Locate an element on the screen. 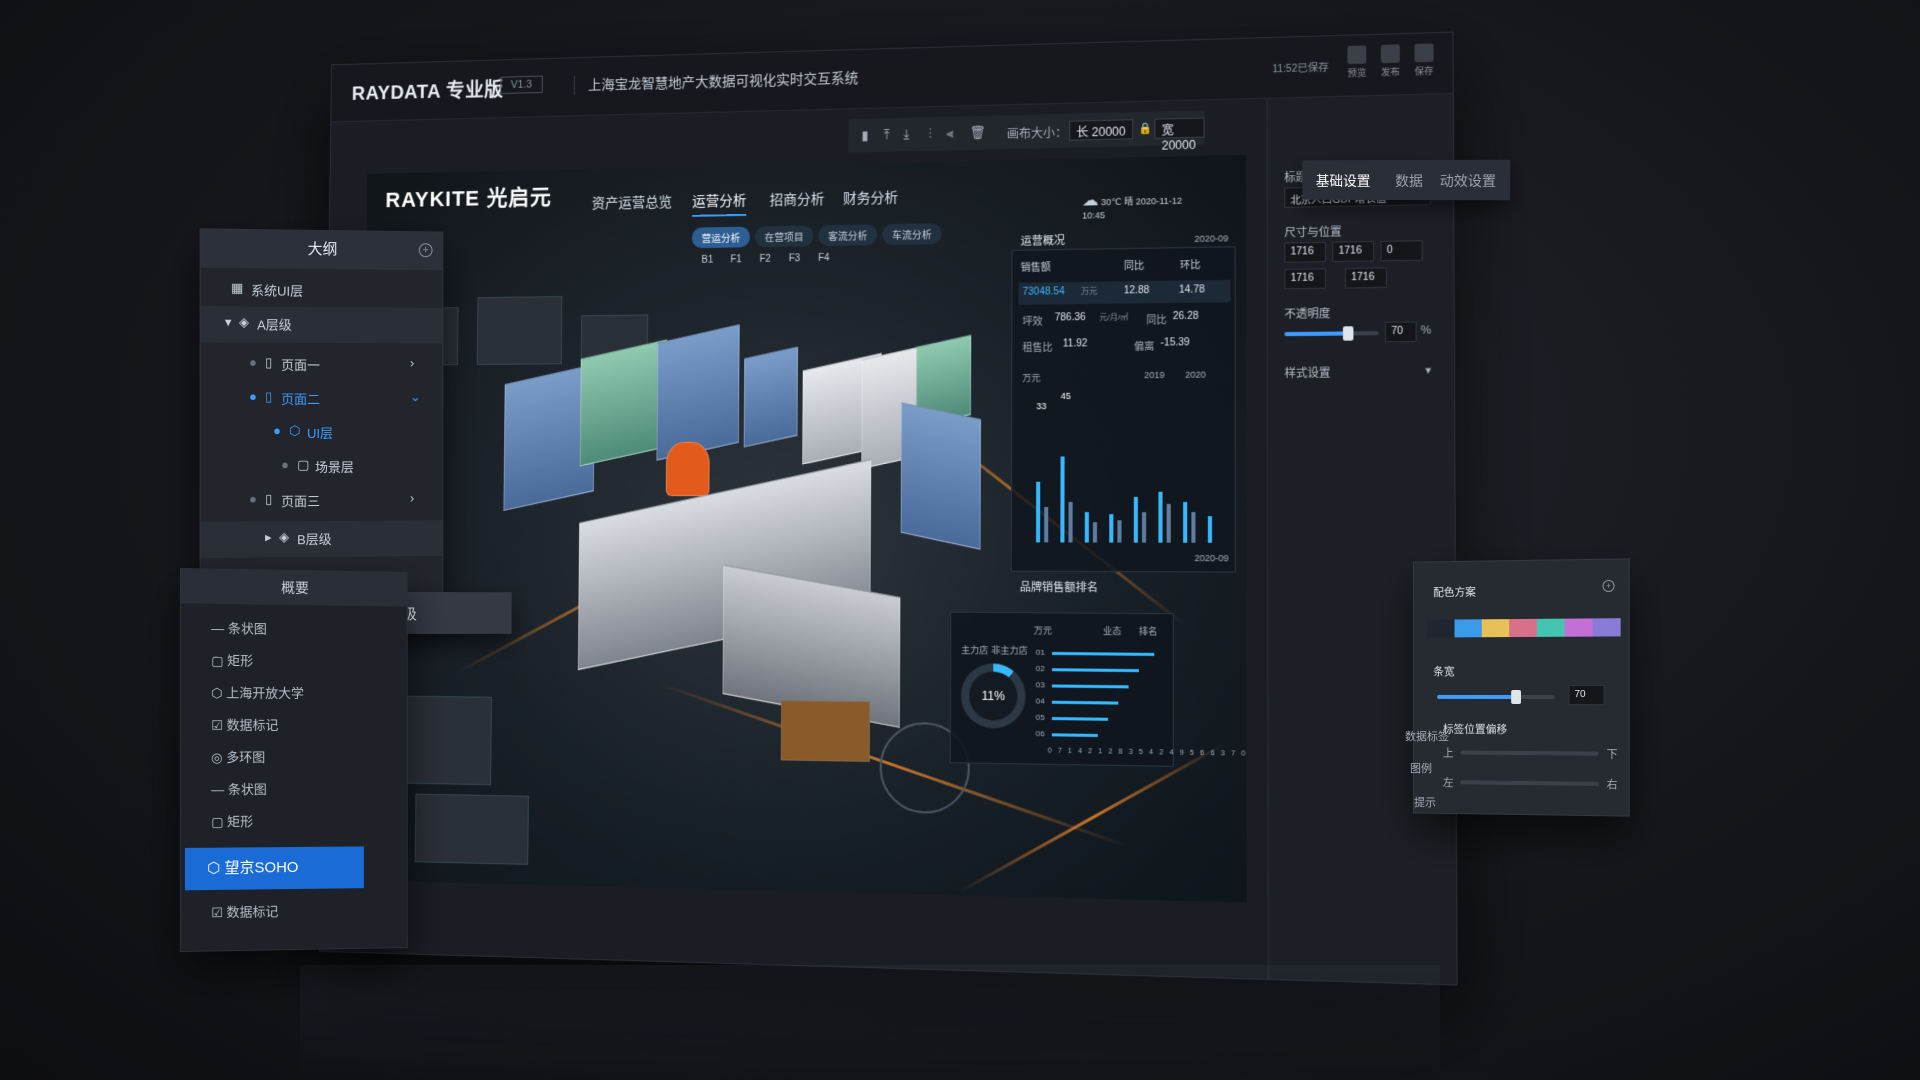 The image size is (1920, 1080). chevron-right-icon: › is located at coordinates (412, 498).